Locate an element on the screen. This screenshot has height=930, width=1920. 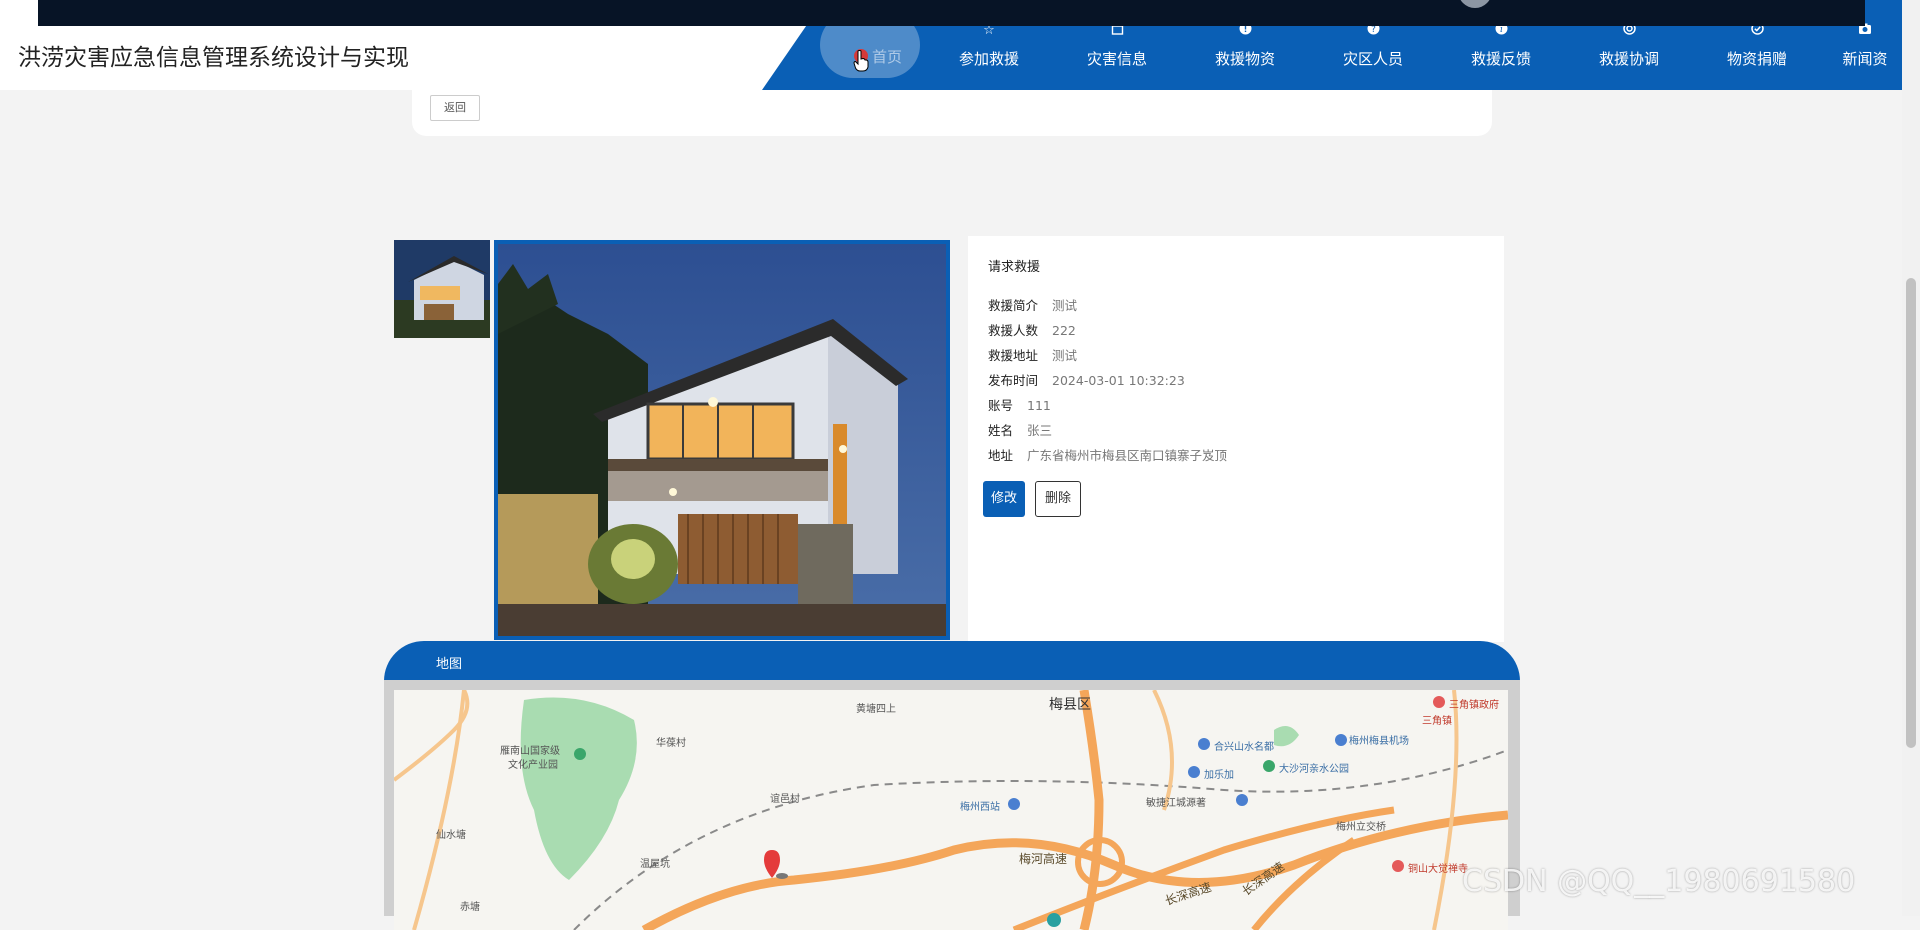
info-row-intro: 救援简介 测试 is located at coordinates (1032, 304).